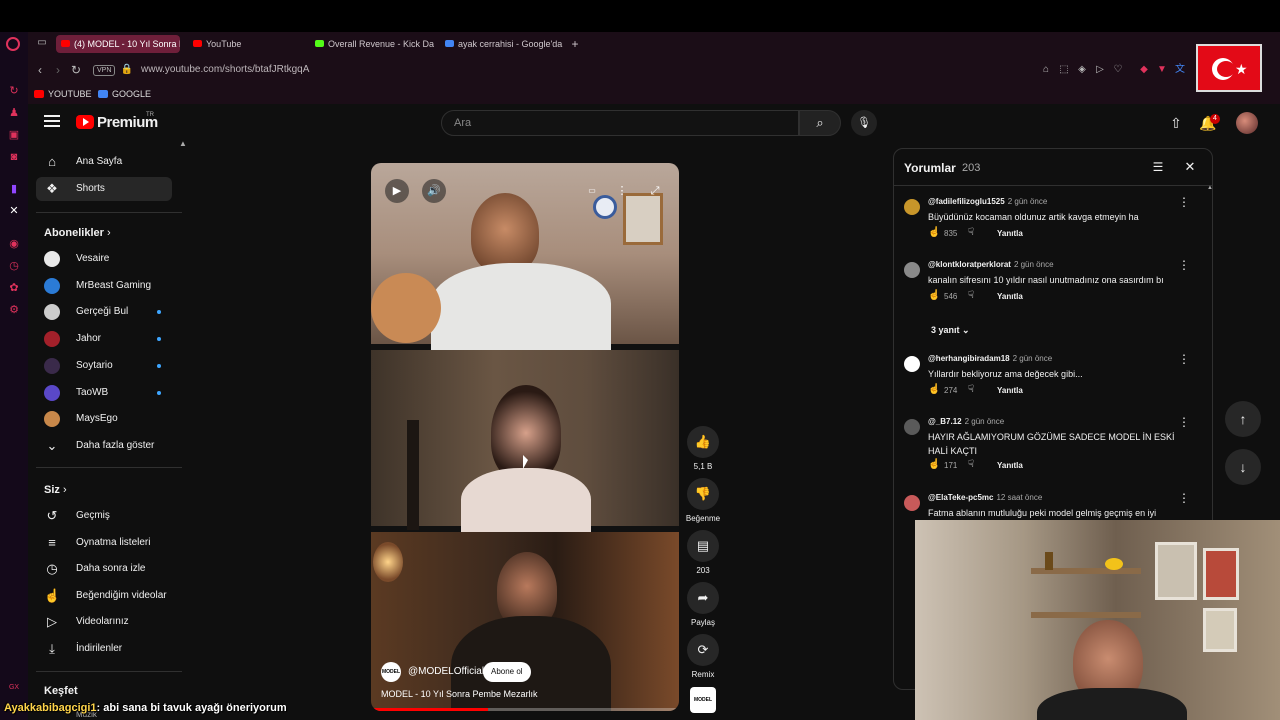 The width and height of the screenshot is (1280, 720). What do you see at coordinates (14, 157) in the screenshot?
I see `sidebar-messenger-icon: ◙` at bounding box center [14, 157].